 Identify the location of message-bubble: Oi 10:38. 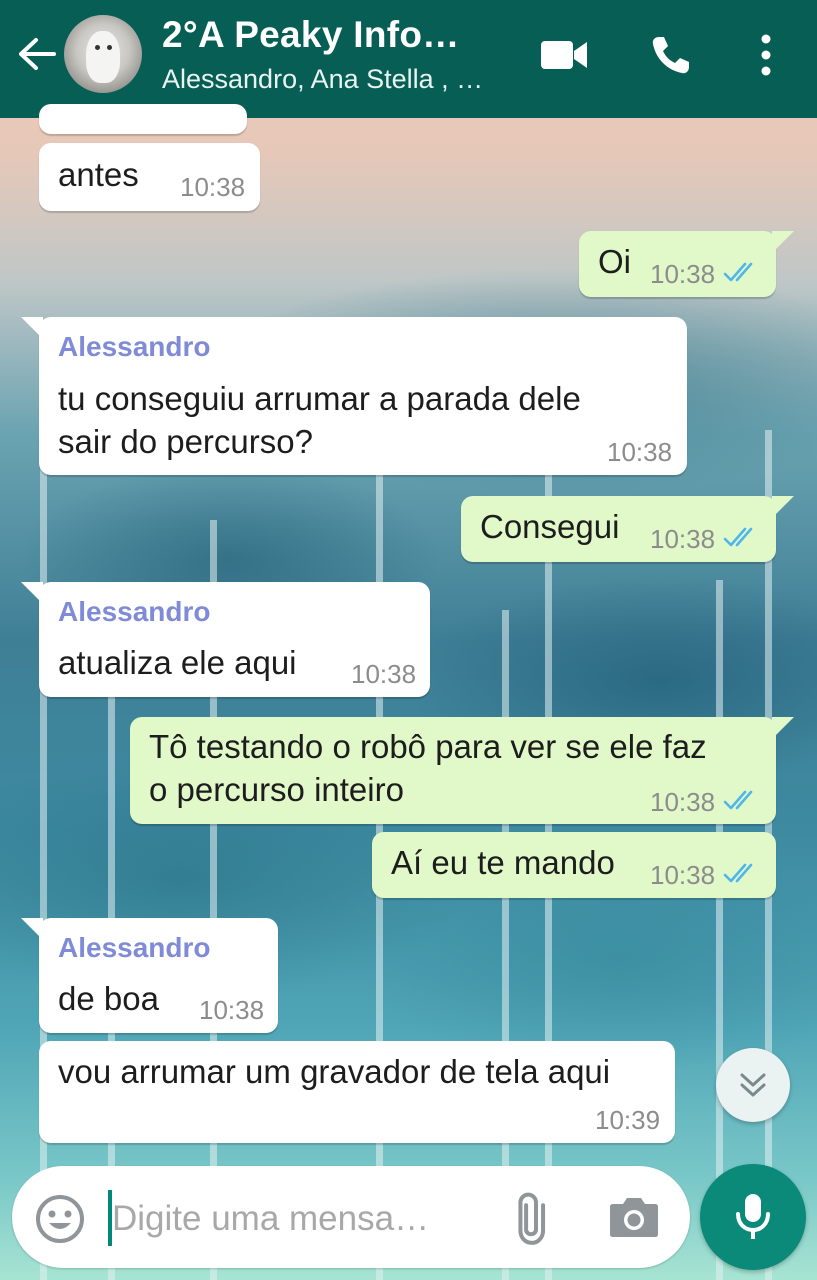
(686, 264).